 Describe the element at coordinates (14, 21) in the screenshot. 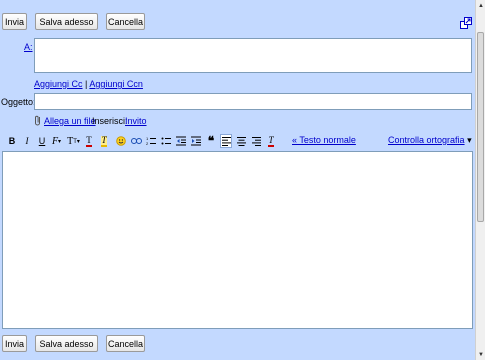

I see `send-button-top: Invia` at that location.